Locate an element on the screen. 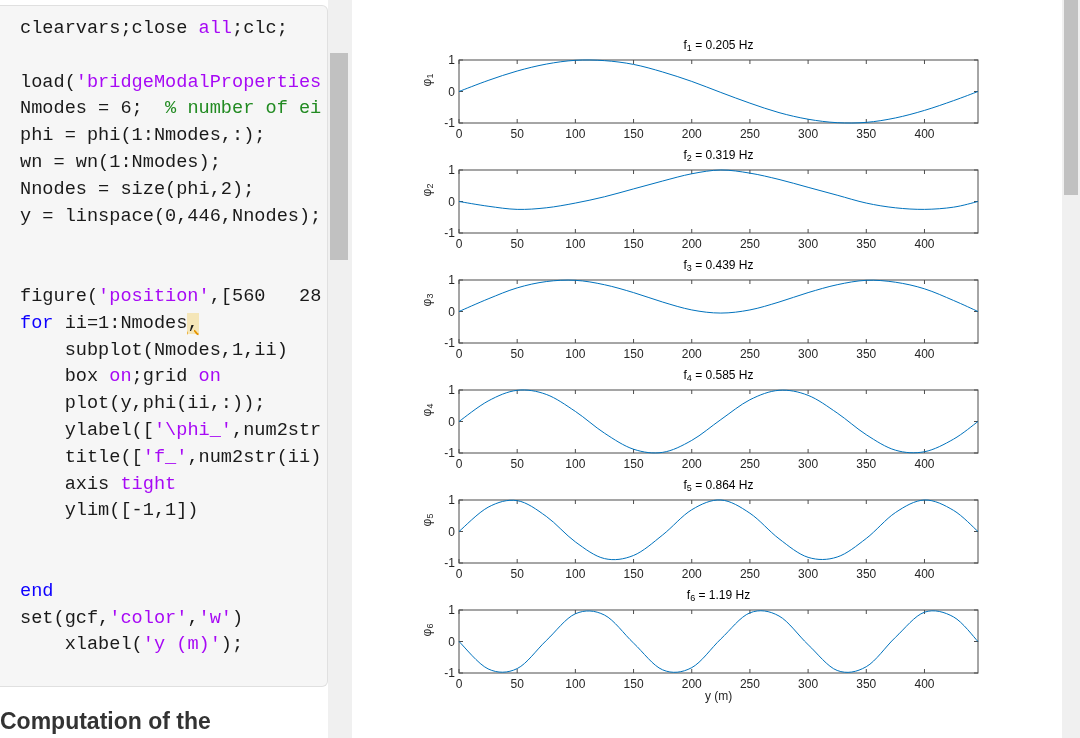 This screenshot has width=1080, height=738. chart-title: f$_{3}$ = 0.439 Hz is located at coordinates (718, 266).